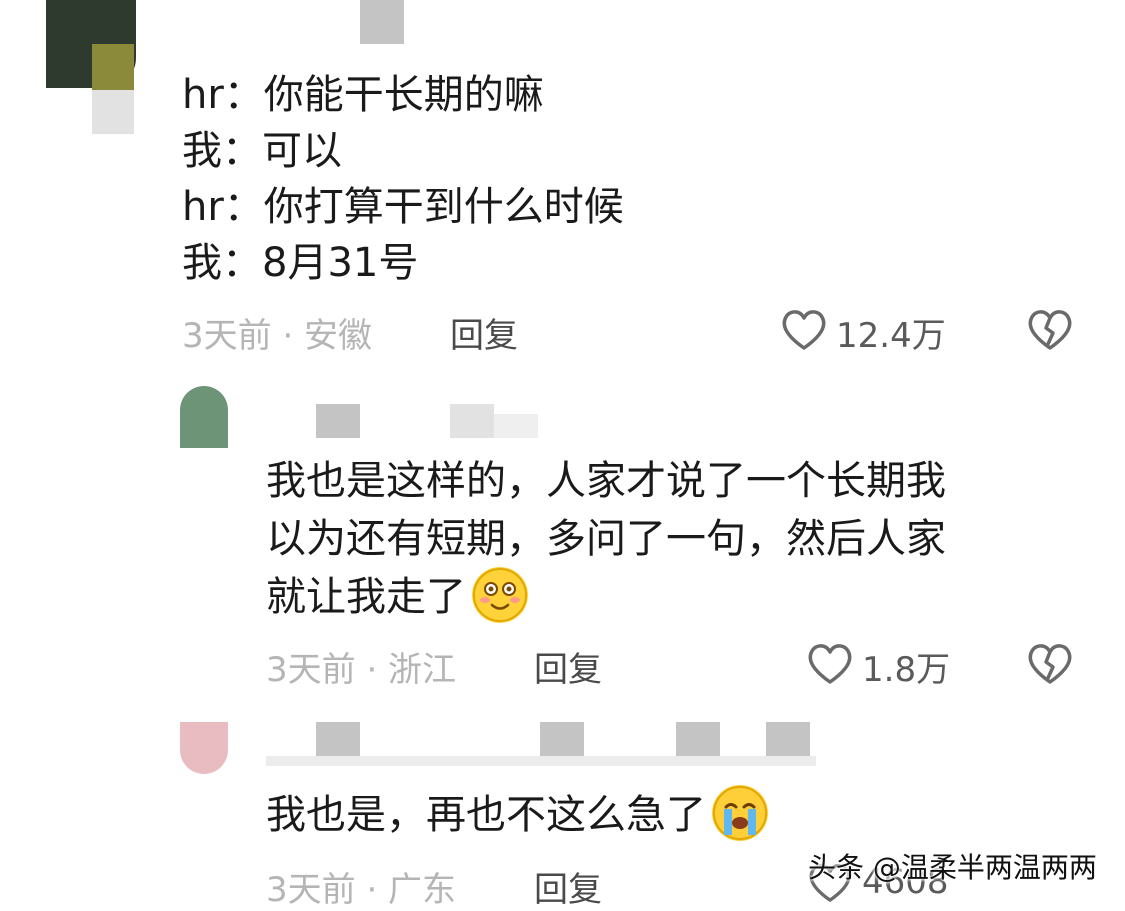 This screenshot has height=911, width=1125. What do you see at coordinates (366, 597) in the screenshot?
I see `comment-text: 就让我走了` at bounding box center [366, 597].